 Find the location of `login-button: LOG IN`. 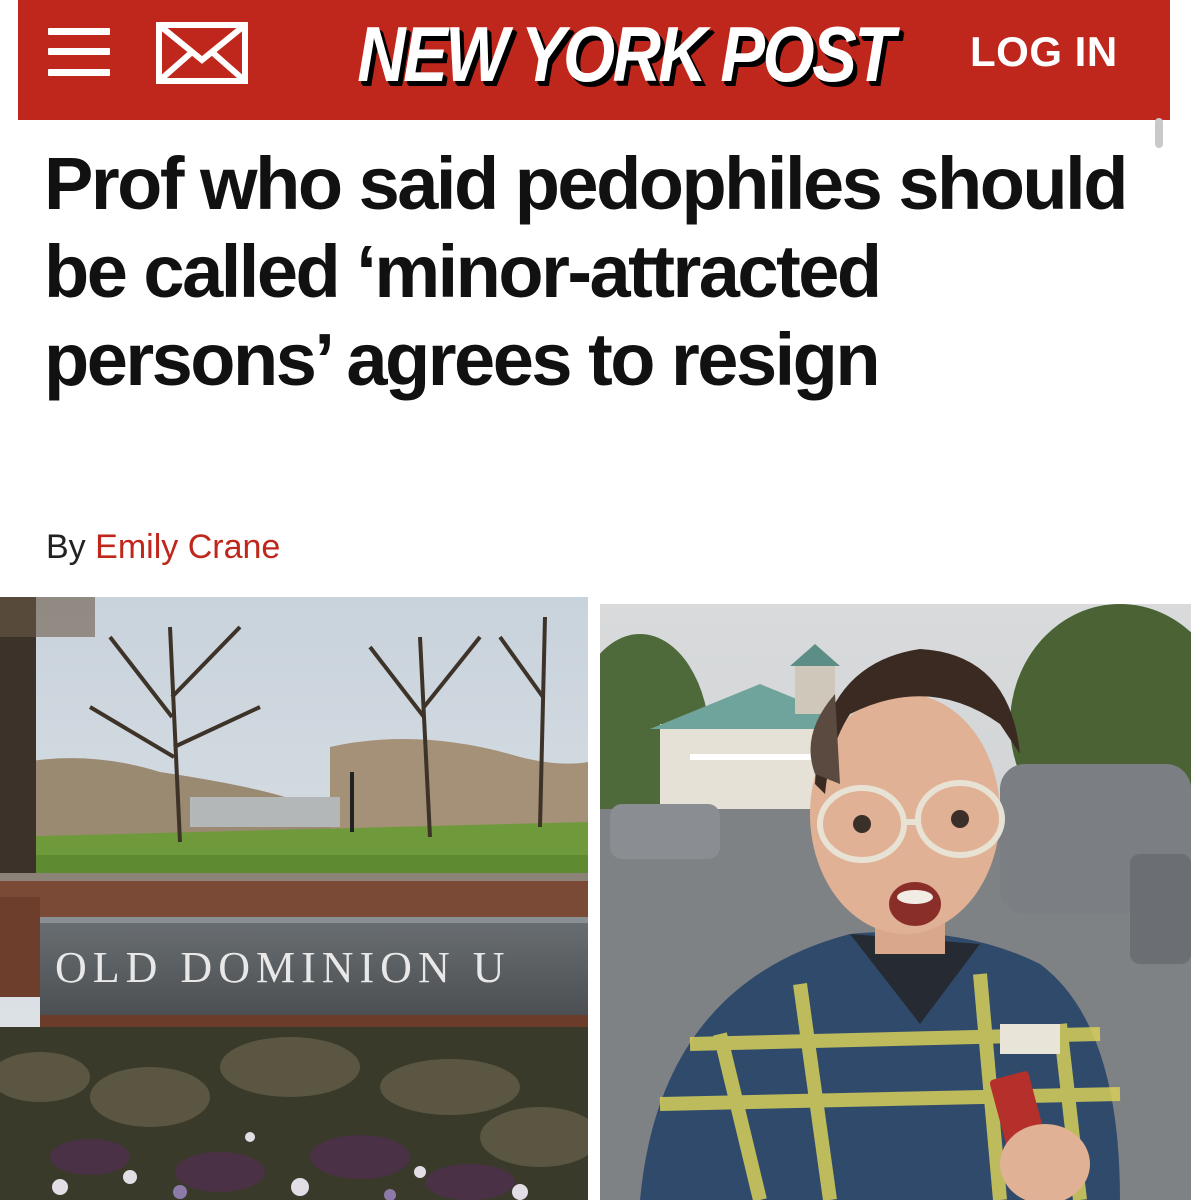

login-button: LOG IN is located at coordinates (1044, 52).